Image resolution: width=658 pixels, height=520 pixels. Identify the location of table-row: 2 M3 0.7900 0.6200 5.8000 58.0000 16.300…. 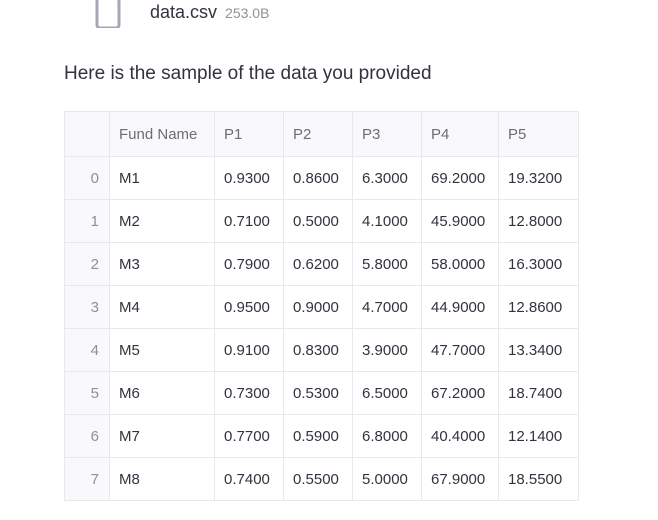
(321, 264).